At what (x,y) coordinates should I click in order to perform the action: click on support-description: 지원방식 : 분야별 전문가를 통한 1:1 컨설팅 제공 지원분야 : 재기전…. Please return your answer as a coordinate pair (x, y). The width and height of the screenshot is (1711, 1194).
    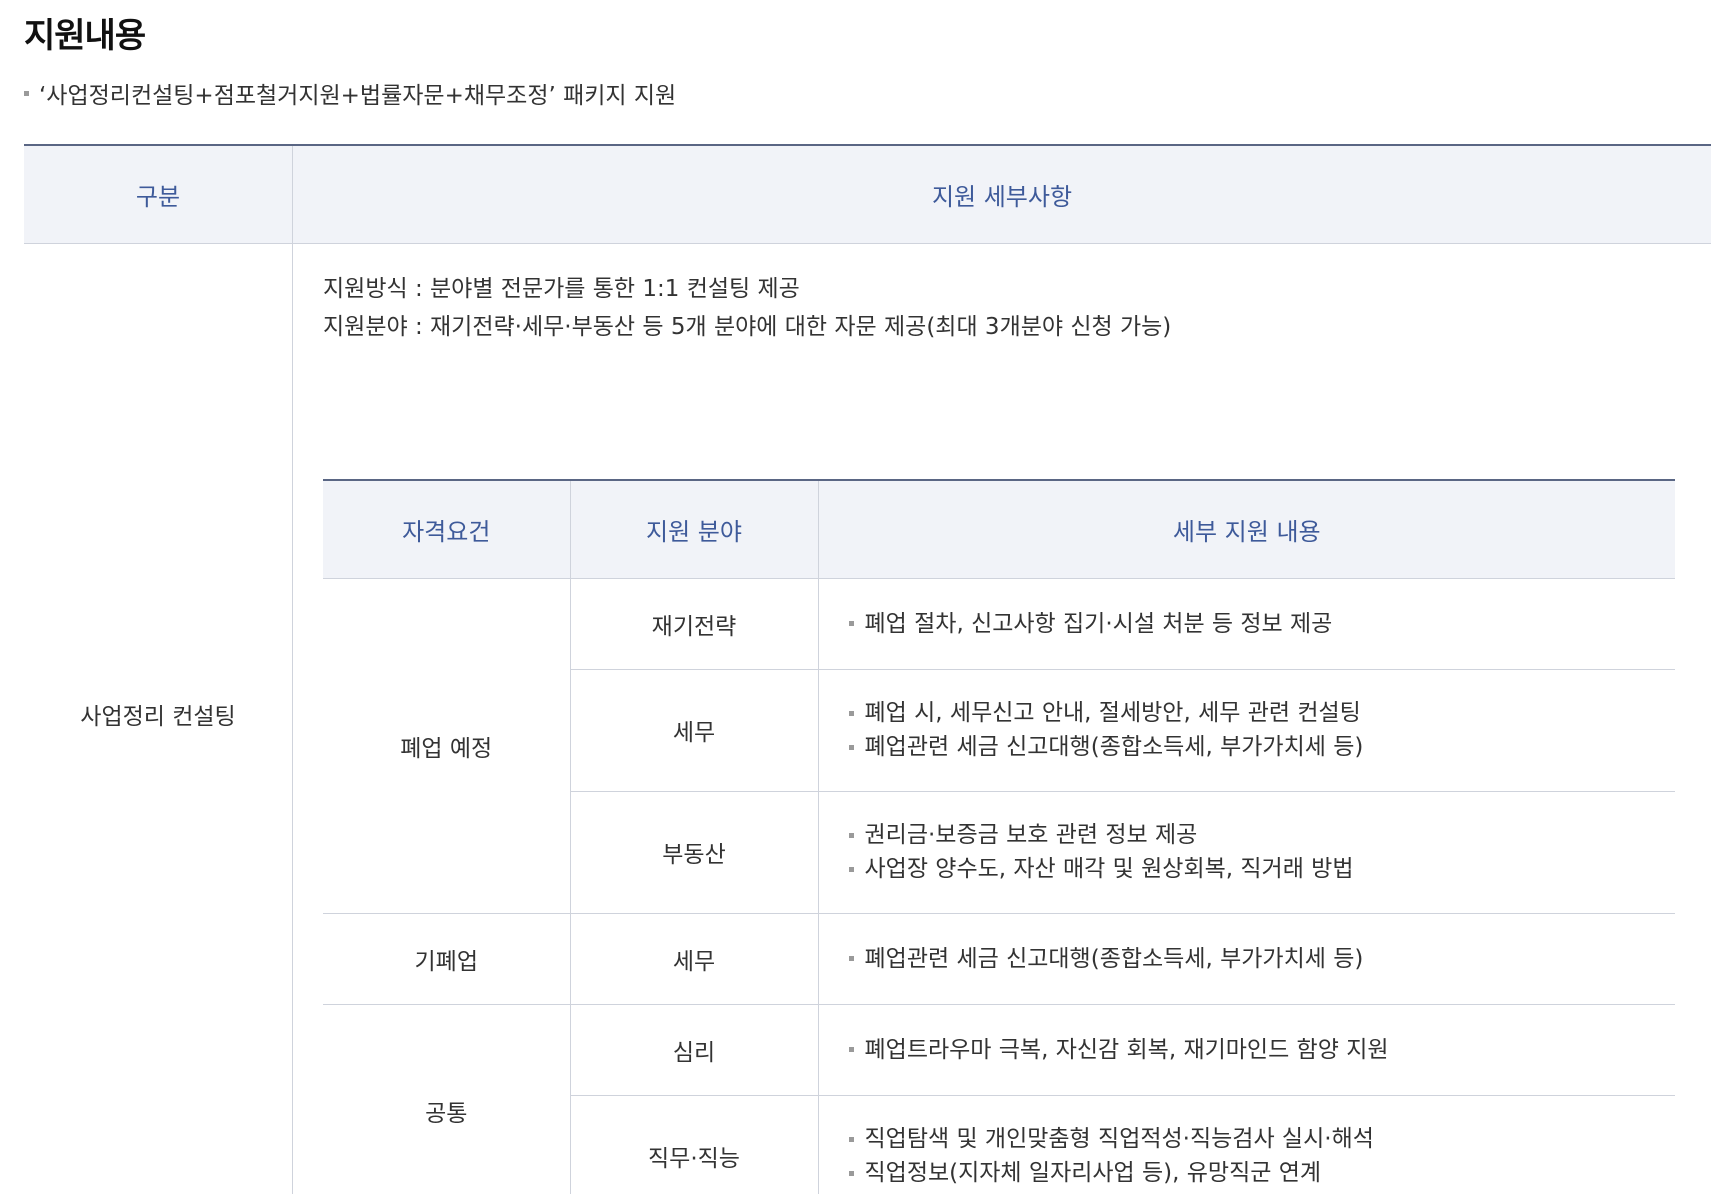
    Looking at the image, I should click on (747, 308).